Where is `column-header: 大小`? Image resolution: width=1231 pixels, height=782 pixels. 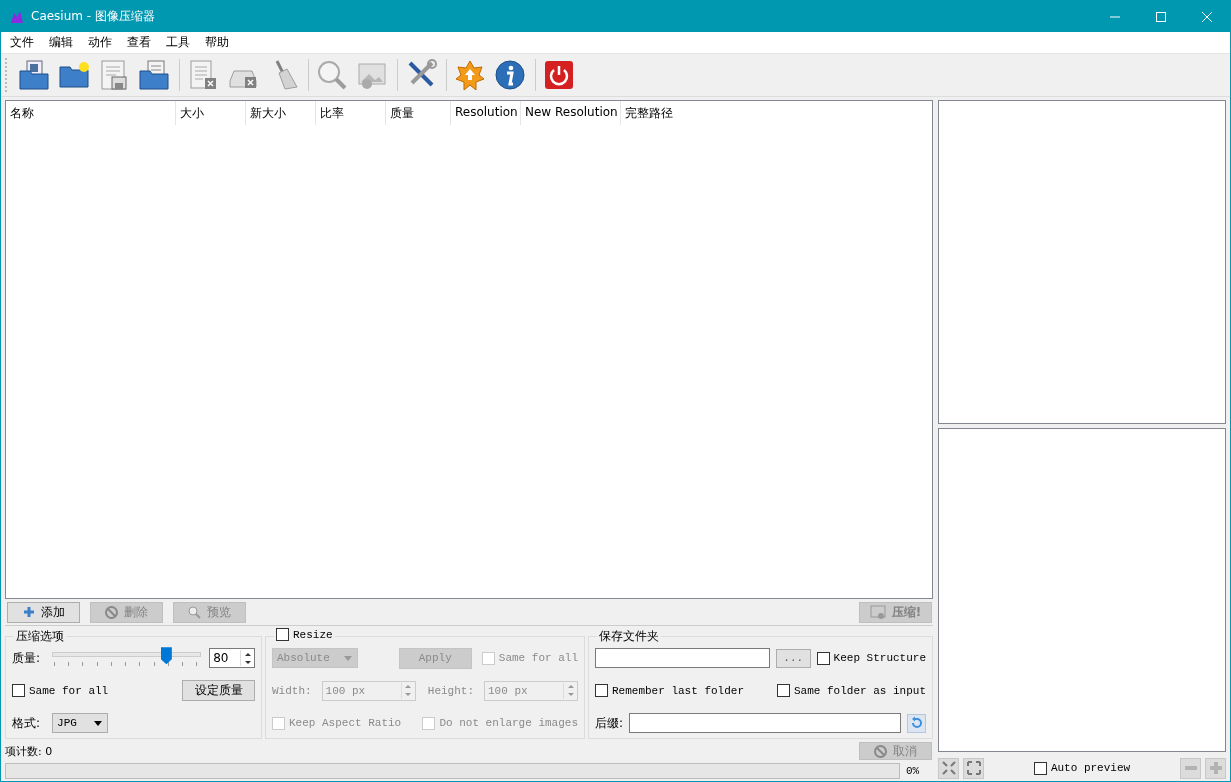 column-header: 大小 is located at coordinates (211, 113).